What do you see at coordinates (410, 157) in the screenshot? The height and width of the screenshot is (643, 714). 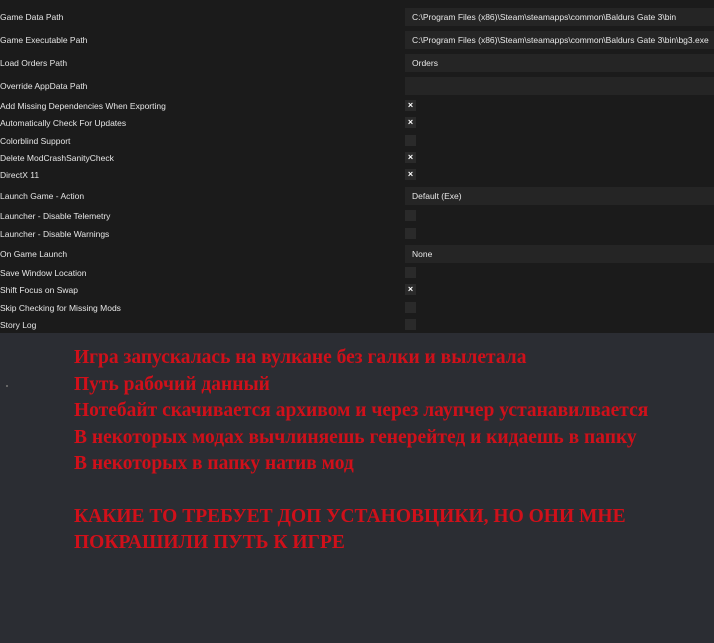 I see `delete-modcrash-check-checkbox: ×` at bounding box center [410, 157].